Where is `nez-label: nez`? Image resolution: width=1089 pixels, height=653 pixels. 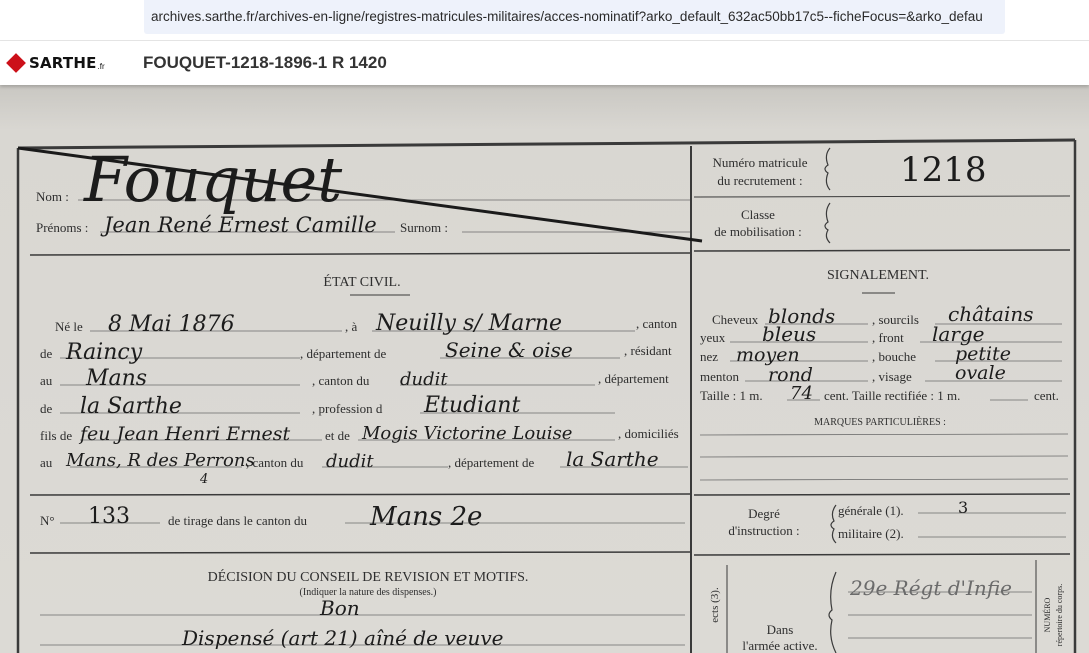
nez-label: nez is located at coordinates (709, 356).